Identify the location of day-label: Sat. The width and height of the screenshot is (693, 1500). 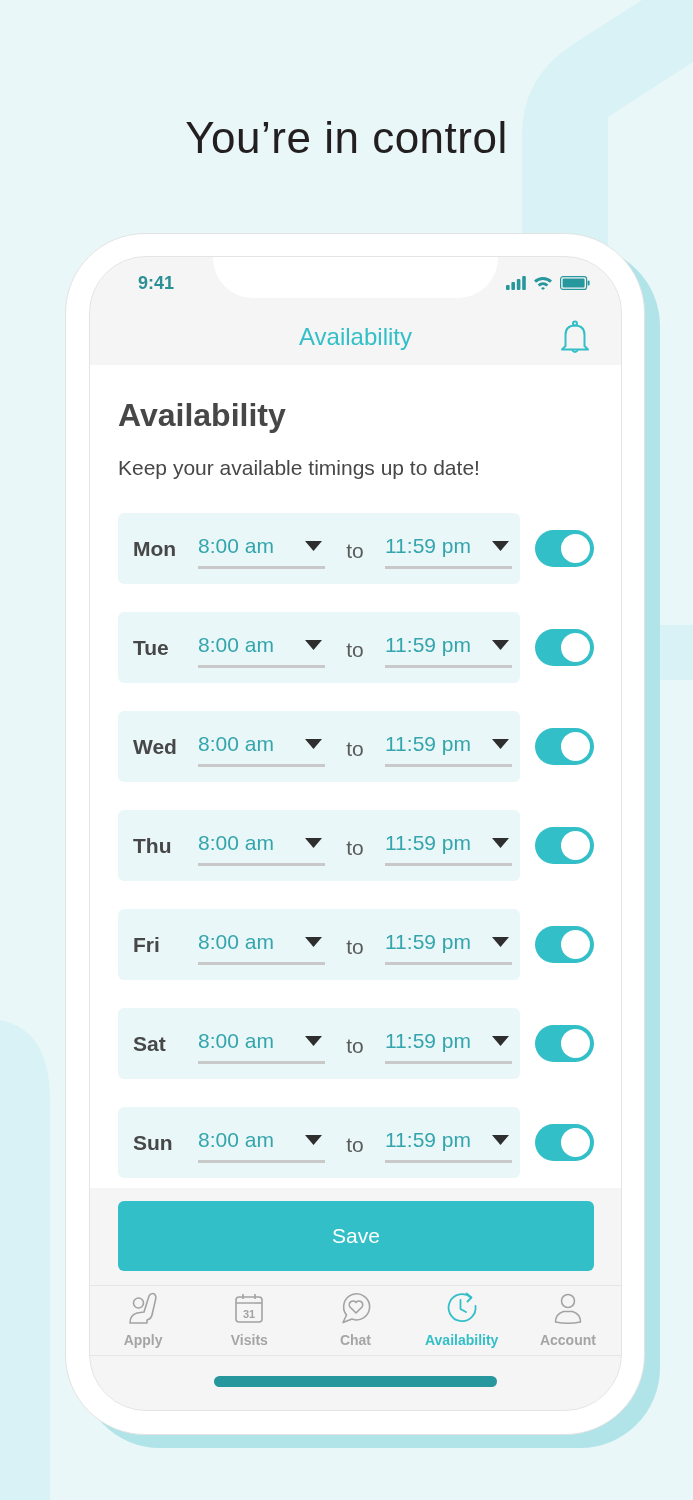
(149, 1043).